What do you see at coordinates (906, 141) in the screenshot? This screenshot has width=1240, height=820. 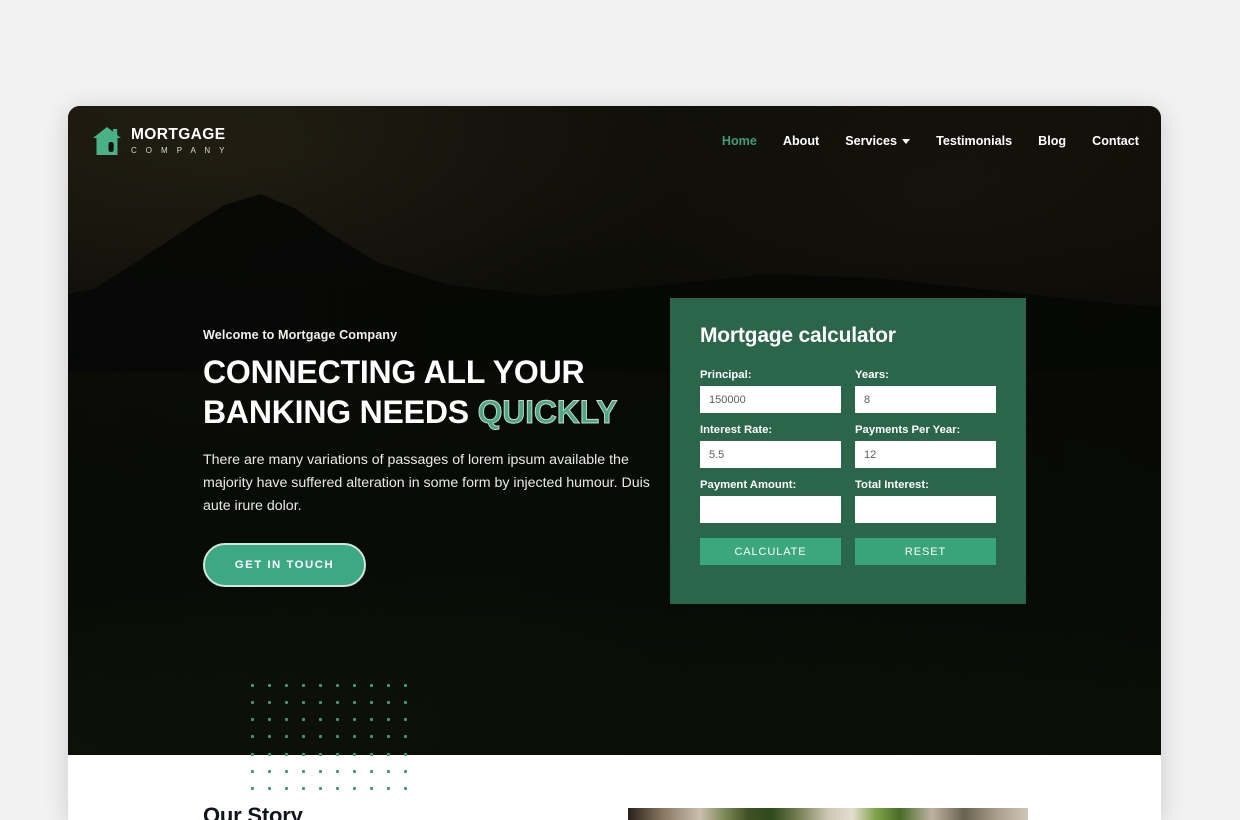 I see `chevron-down-icon` at bounding box center [906, 141].